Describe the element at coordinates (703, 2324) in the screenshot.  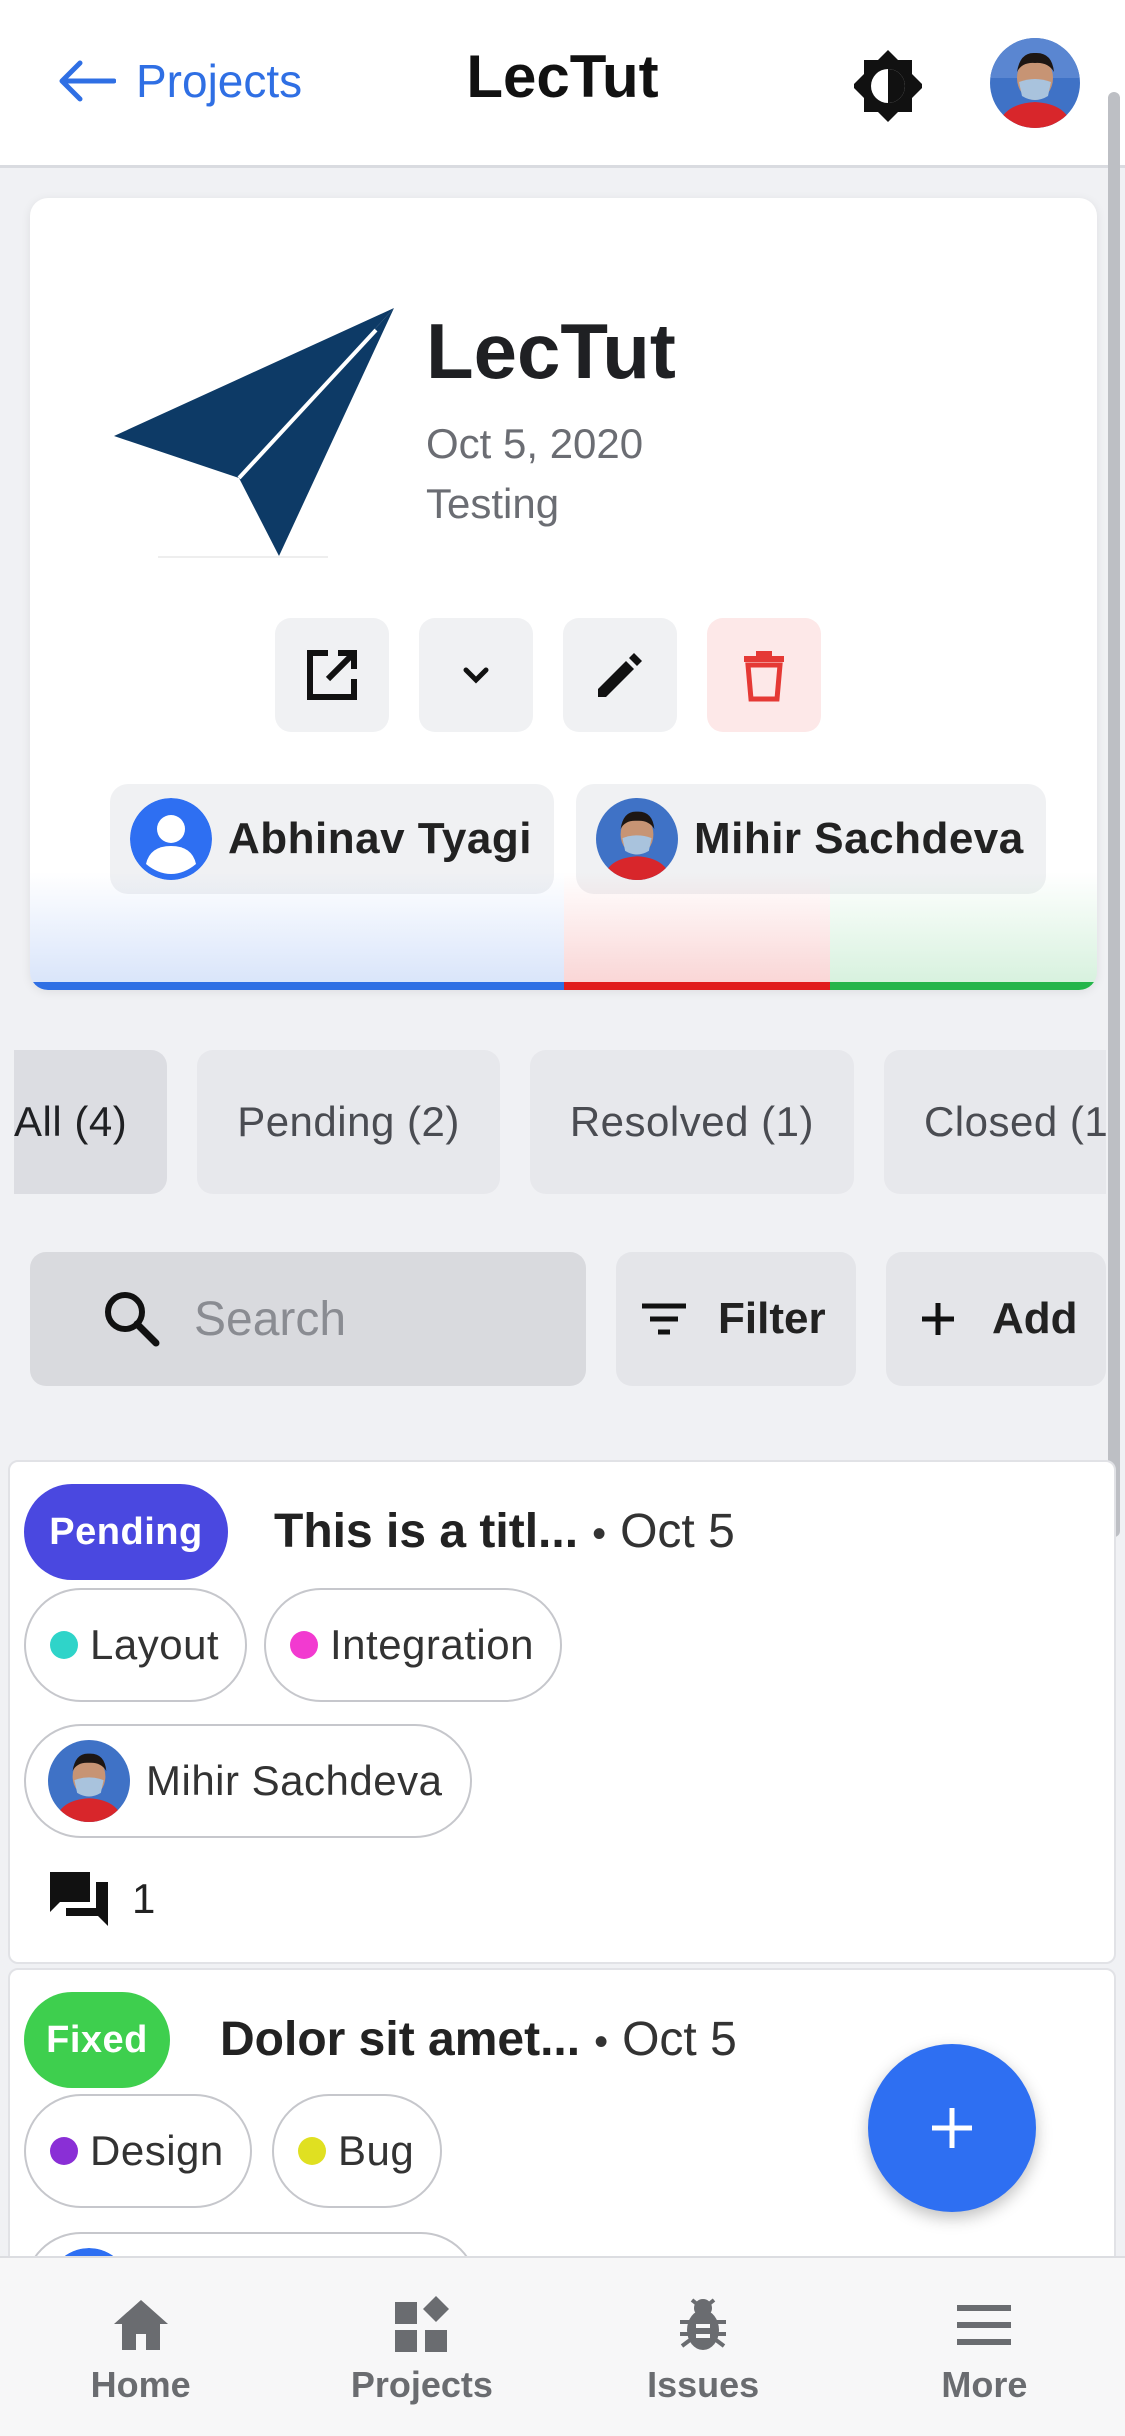
I see `bug-icon` at that location.